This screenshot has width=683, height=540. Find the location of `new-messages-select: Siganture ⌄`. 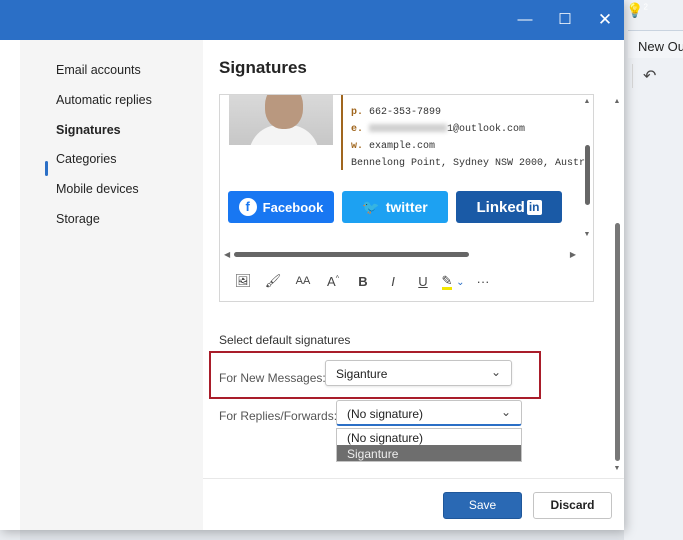

new-messages-select: Siganture ⌄ is located at coordinates (418, 373).